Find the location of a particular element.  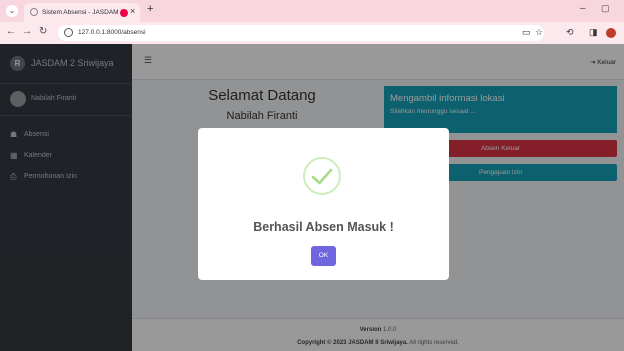

modal-title: Berhasil Absen Masuk ! is located at coordinates (323, 227).